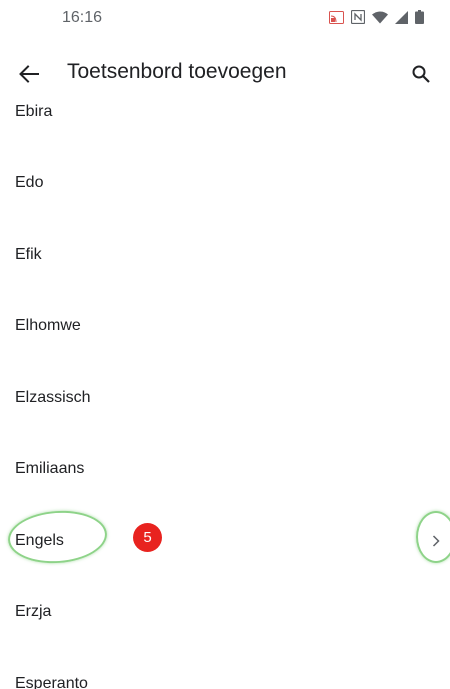 This screenshot has width=450, height=689. What do you see at coordinates (51, 681) in the screenshot?
I see `list-item-label: Esperanto` at bounding box center [51, 681].